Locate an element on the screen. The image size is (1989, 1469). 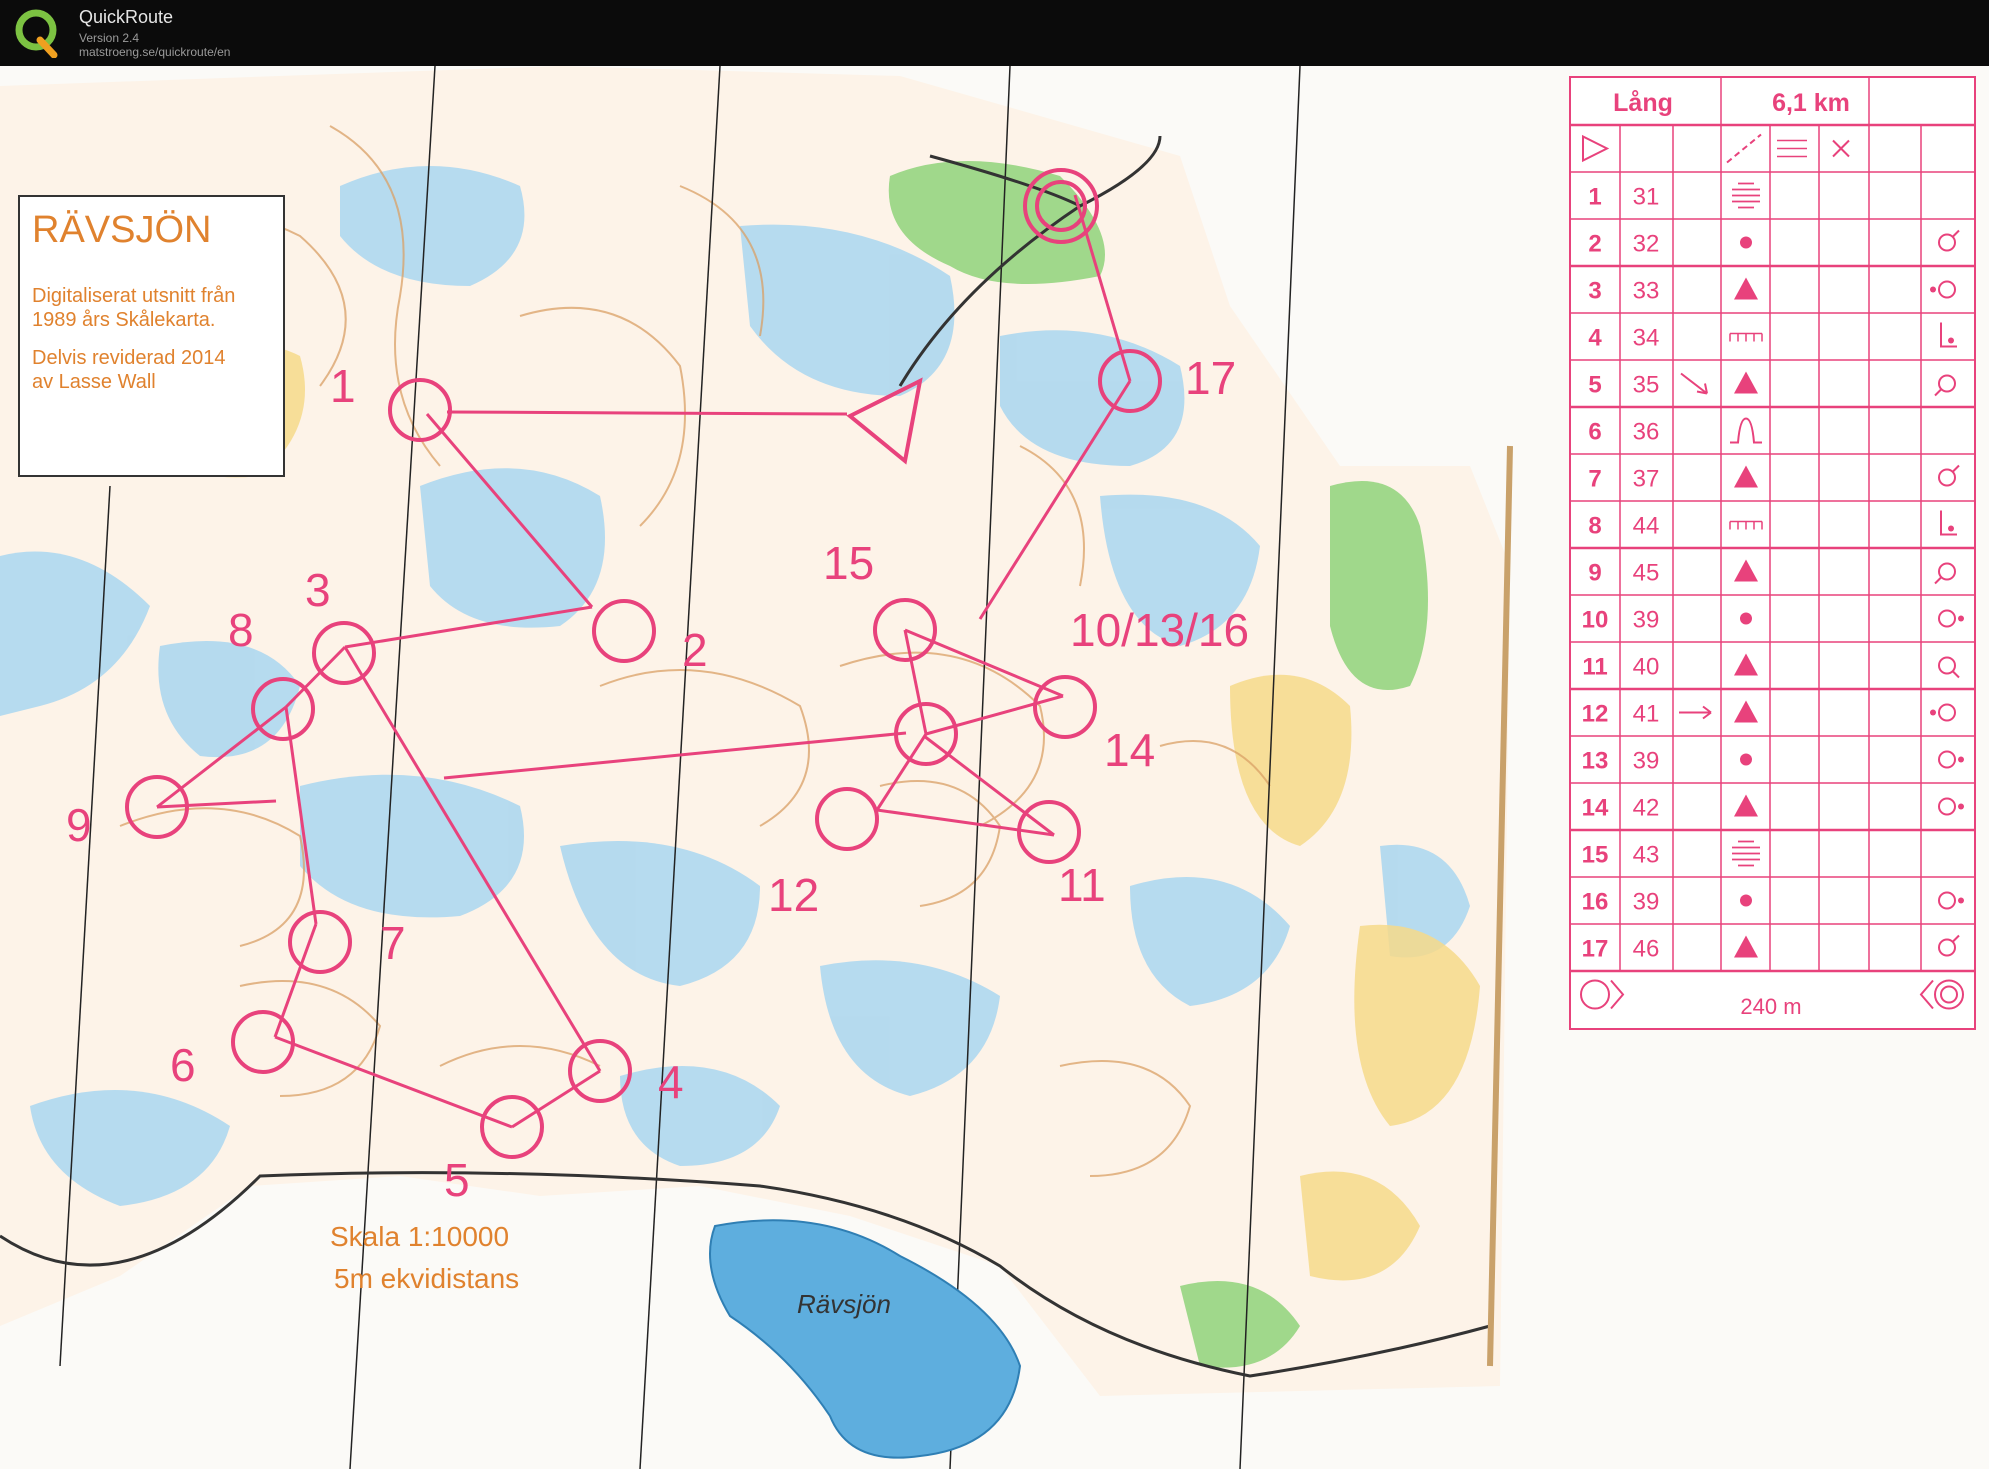
control-label: 9 is located at coordinates (79, 825).